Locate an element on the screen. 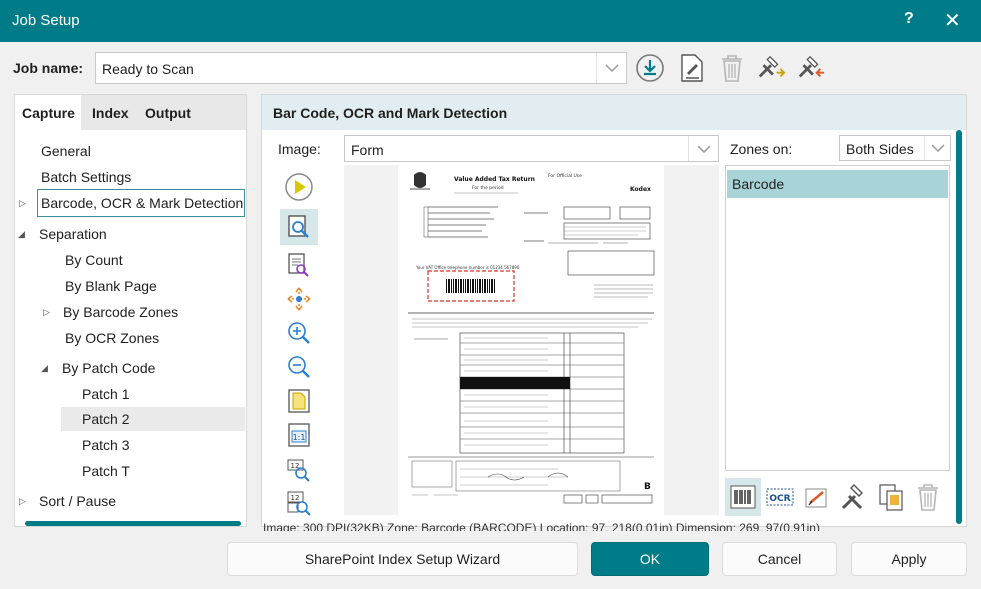 The width and height of the screenshot is (981, 589). ocr-zone-icon: OCR is located at coordinates (780, 497).